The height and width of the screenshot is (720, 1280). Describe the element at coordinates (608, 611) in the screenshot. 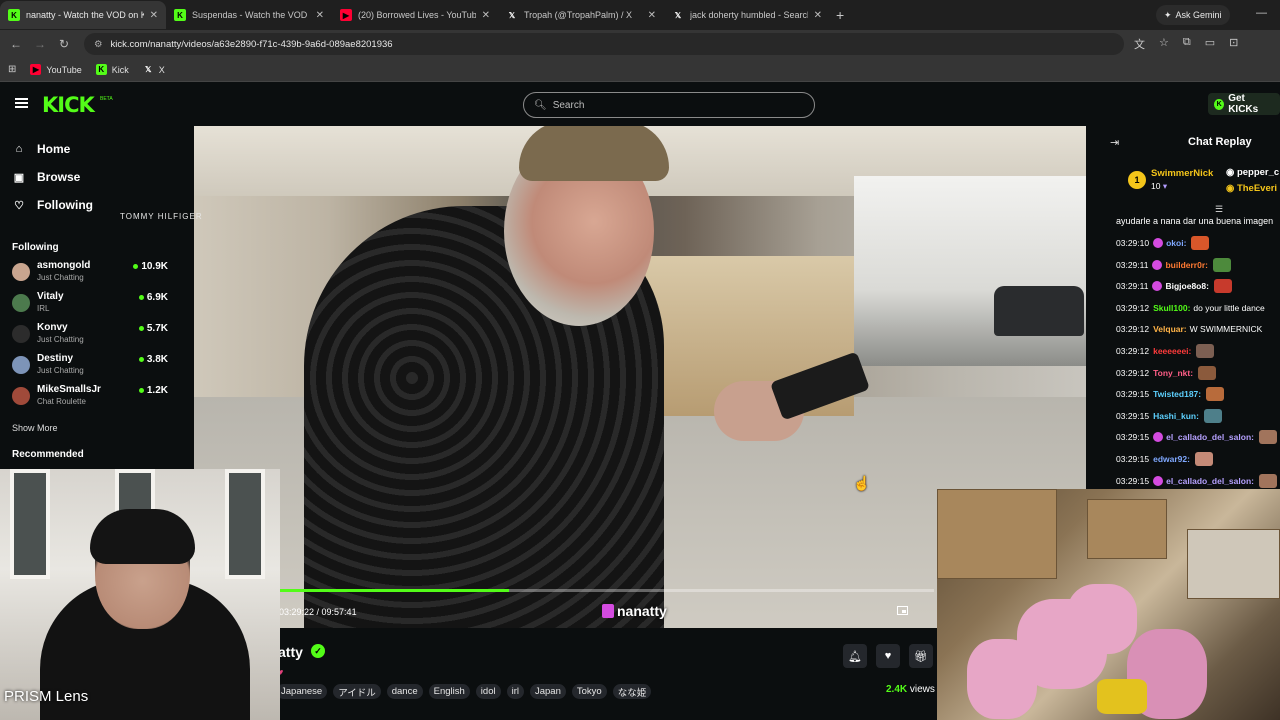

I see `kick-icon` at that location.